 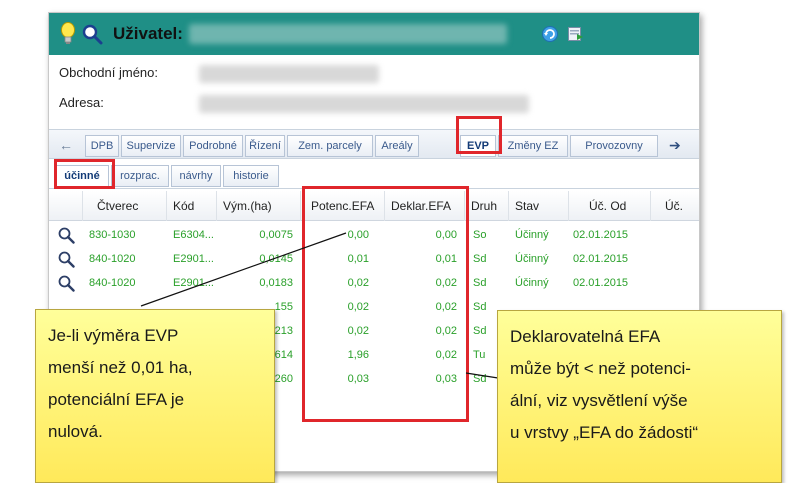 I want to click on column-header-uc-od: Úč. Od, so click(x=610, y=206).